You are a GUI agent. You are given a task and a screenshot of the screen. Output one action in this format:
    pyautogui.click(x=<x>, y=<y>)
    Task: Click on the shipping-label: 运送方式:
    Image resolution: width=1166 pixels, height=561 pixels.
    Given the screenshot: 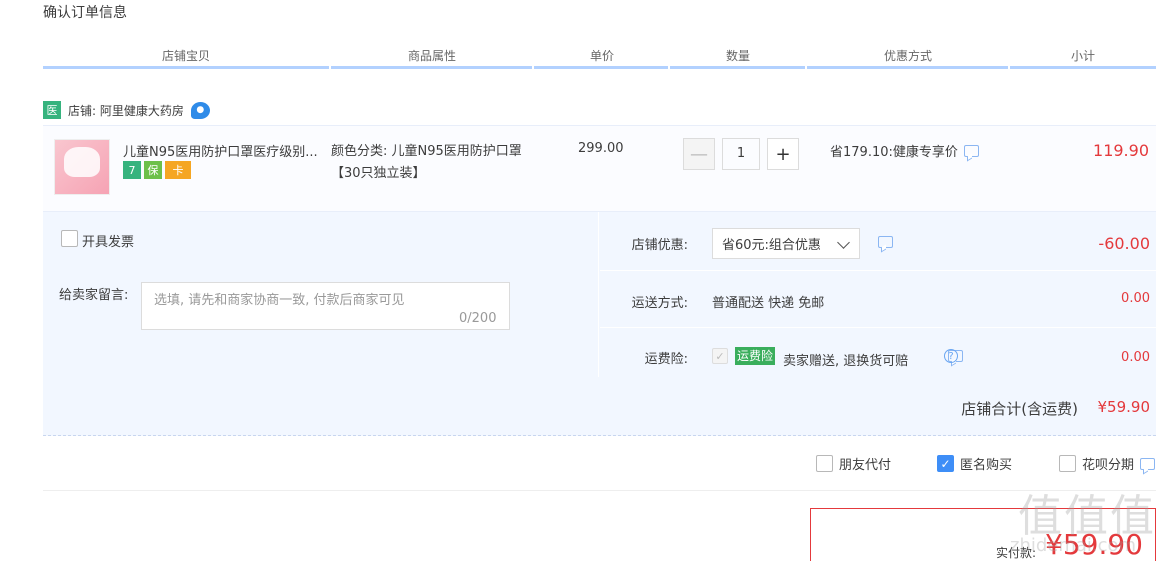 What is the action you would take?
    pyautogui.click(x=659, y=303)
    